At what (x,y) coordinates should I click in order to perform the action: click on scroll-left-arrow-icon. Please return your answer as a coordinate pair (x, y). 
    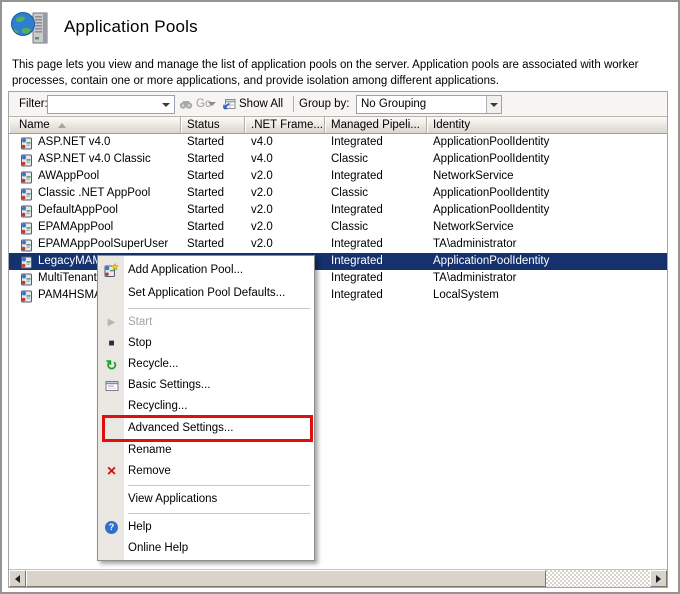
    Looking at the image, I should click on (17, 578).